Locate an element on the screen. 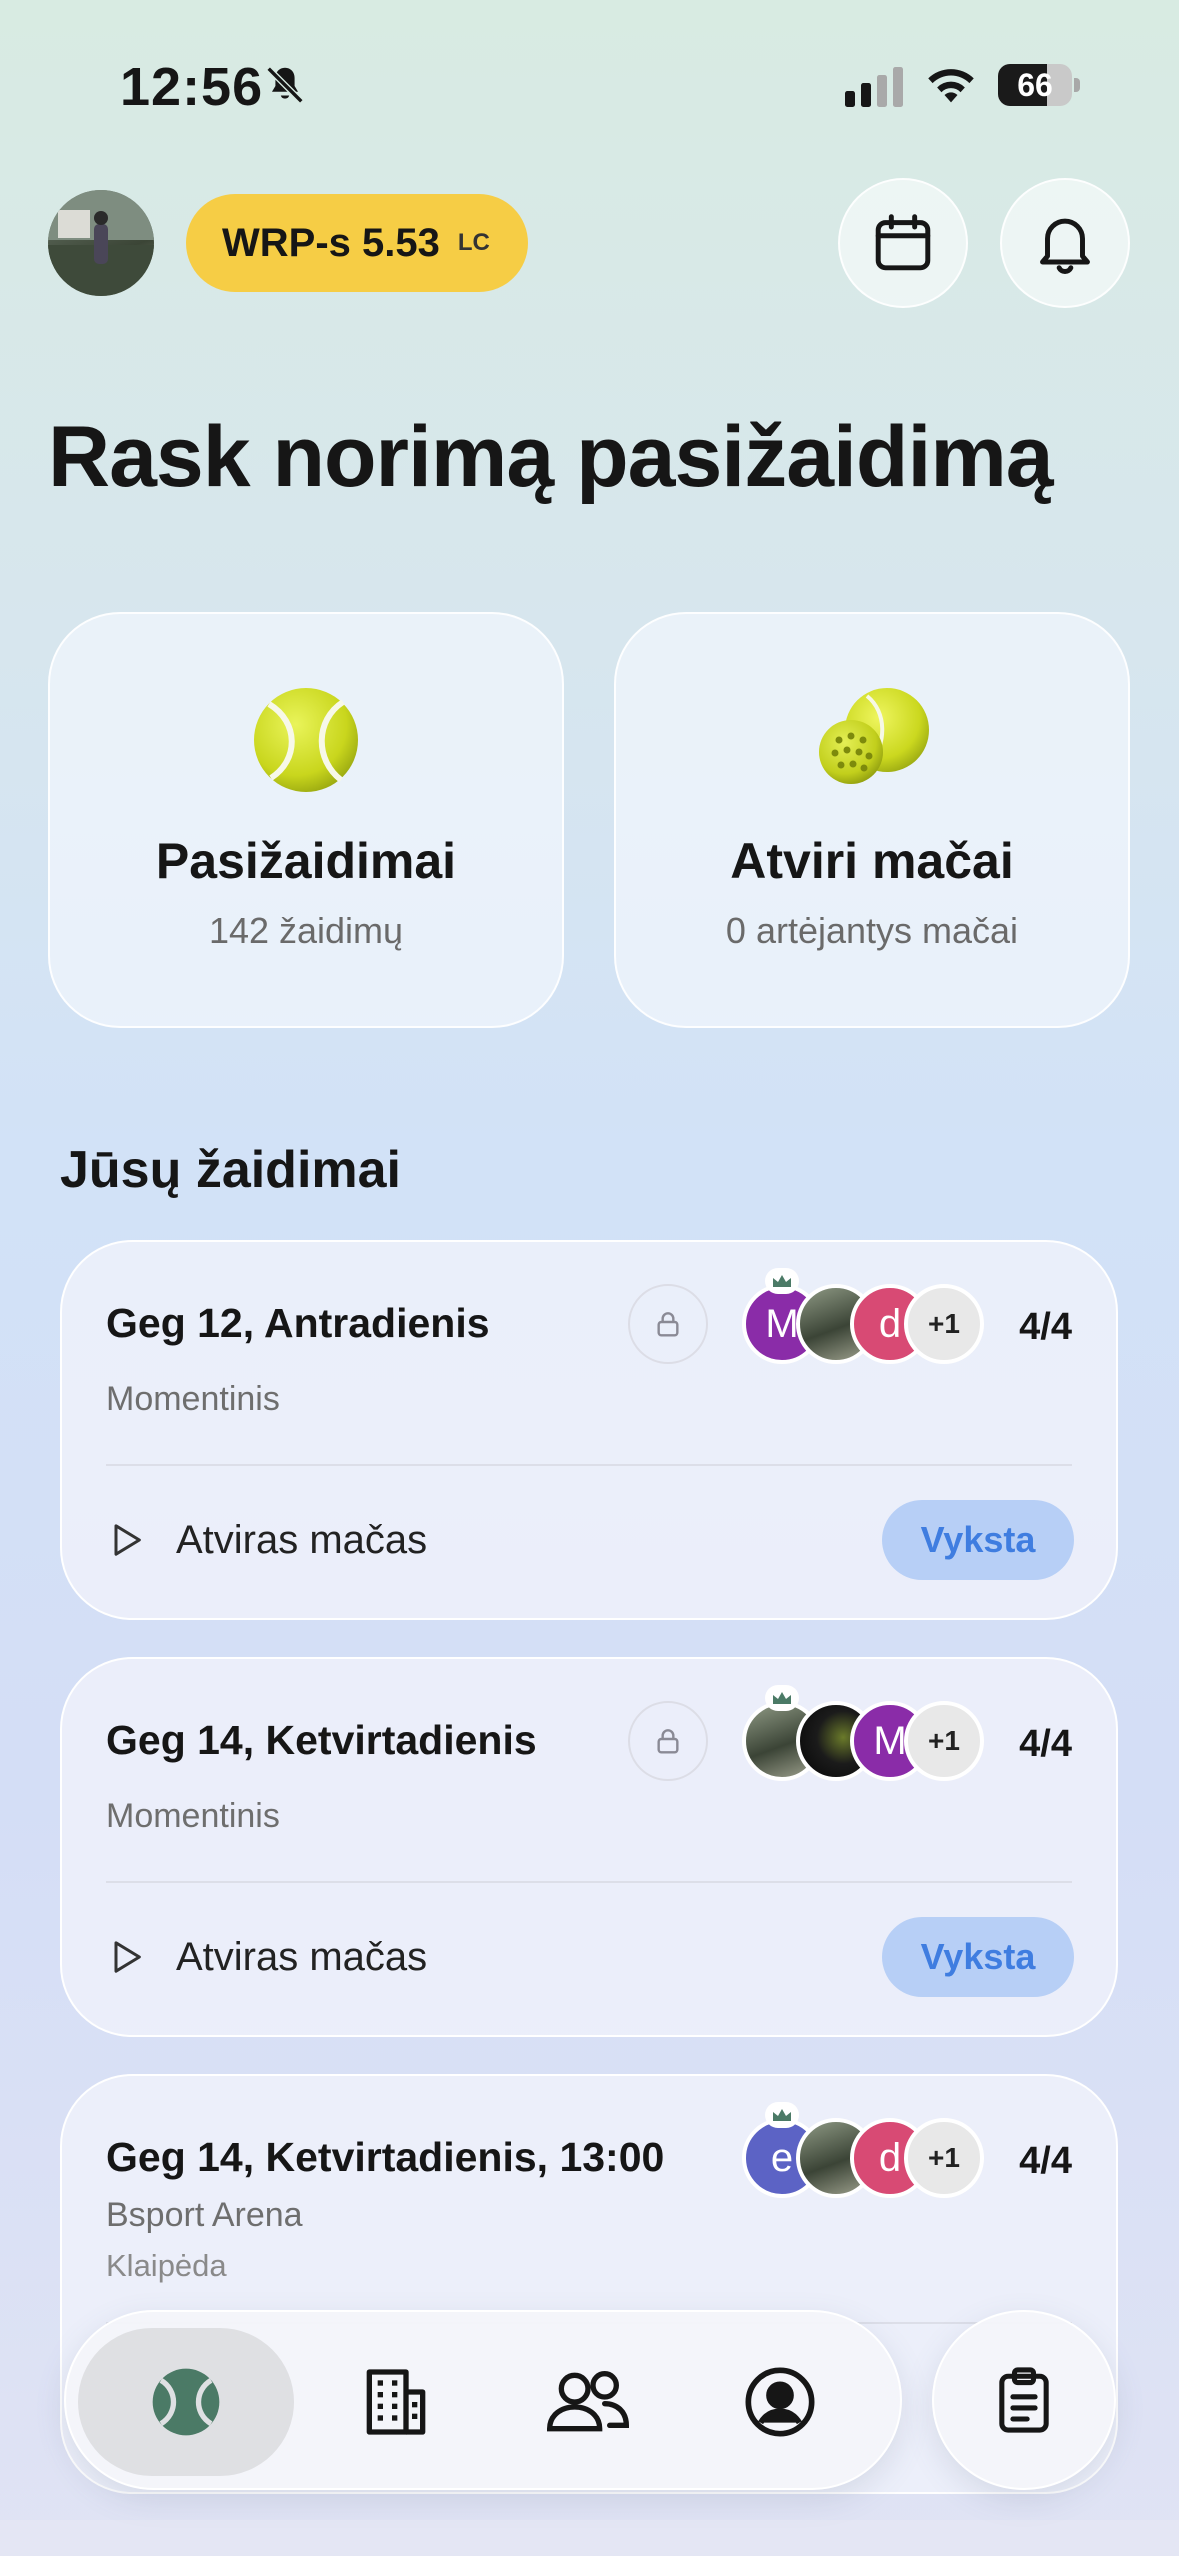 This screenshot has height=2556, width=1179. category-title: Atviri mačai is located at coordinates (872, 861).